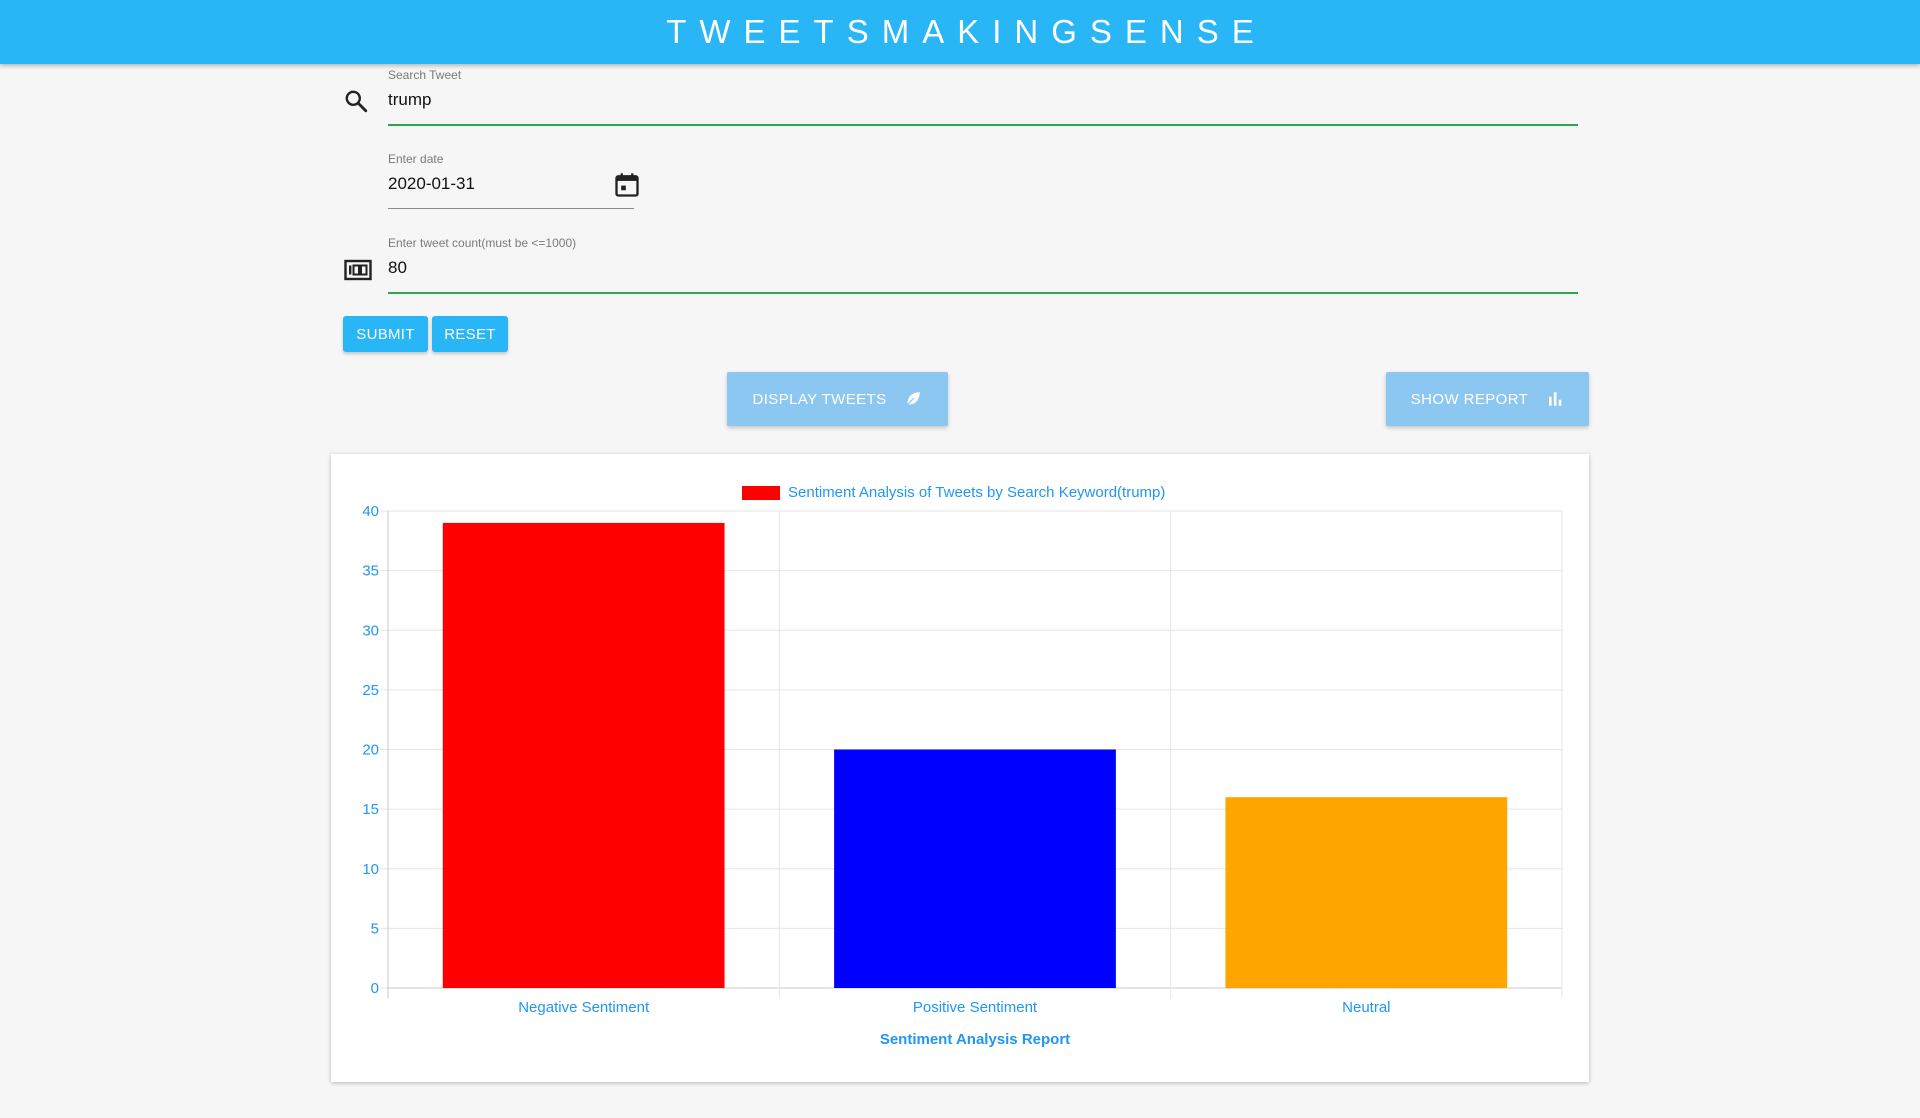 This screenshot has width=1920, height=1118. What do you see at coordinates (375, 928) in the screenshot?
I see `y-tick-label: 5` at bounding box center [375, 928].